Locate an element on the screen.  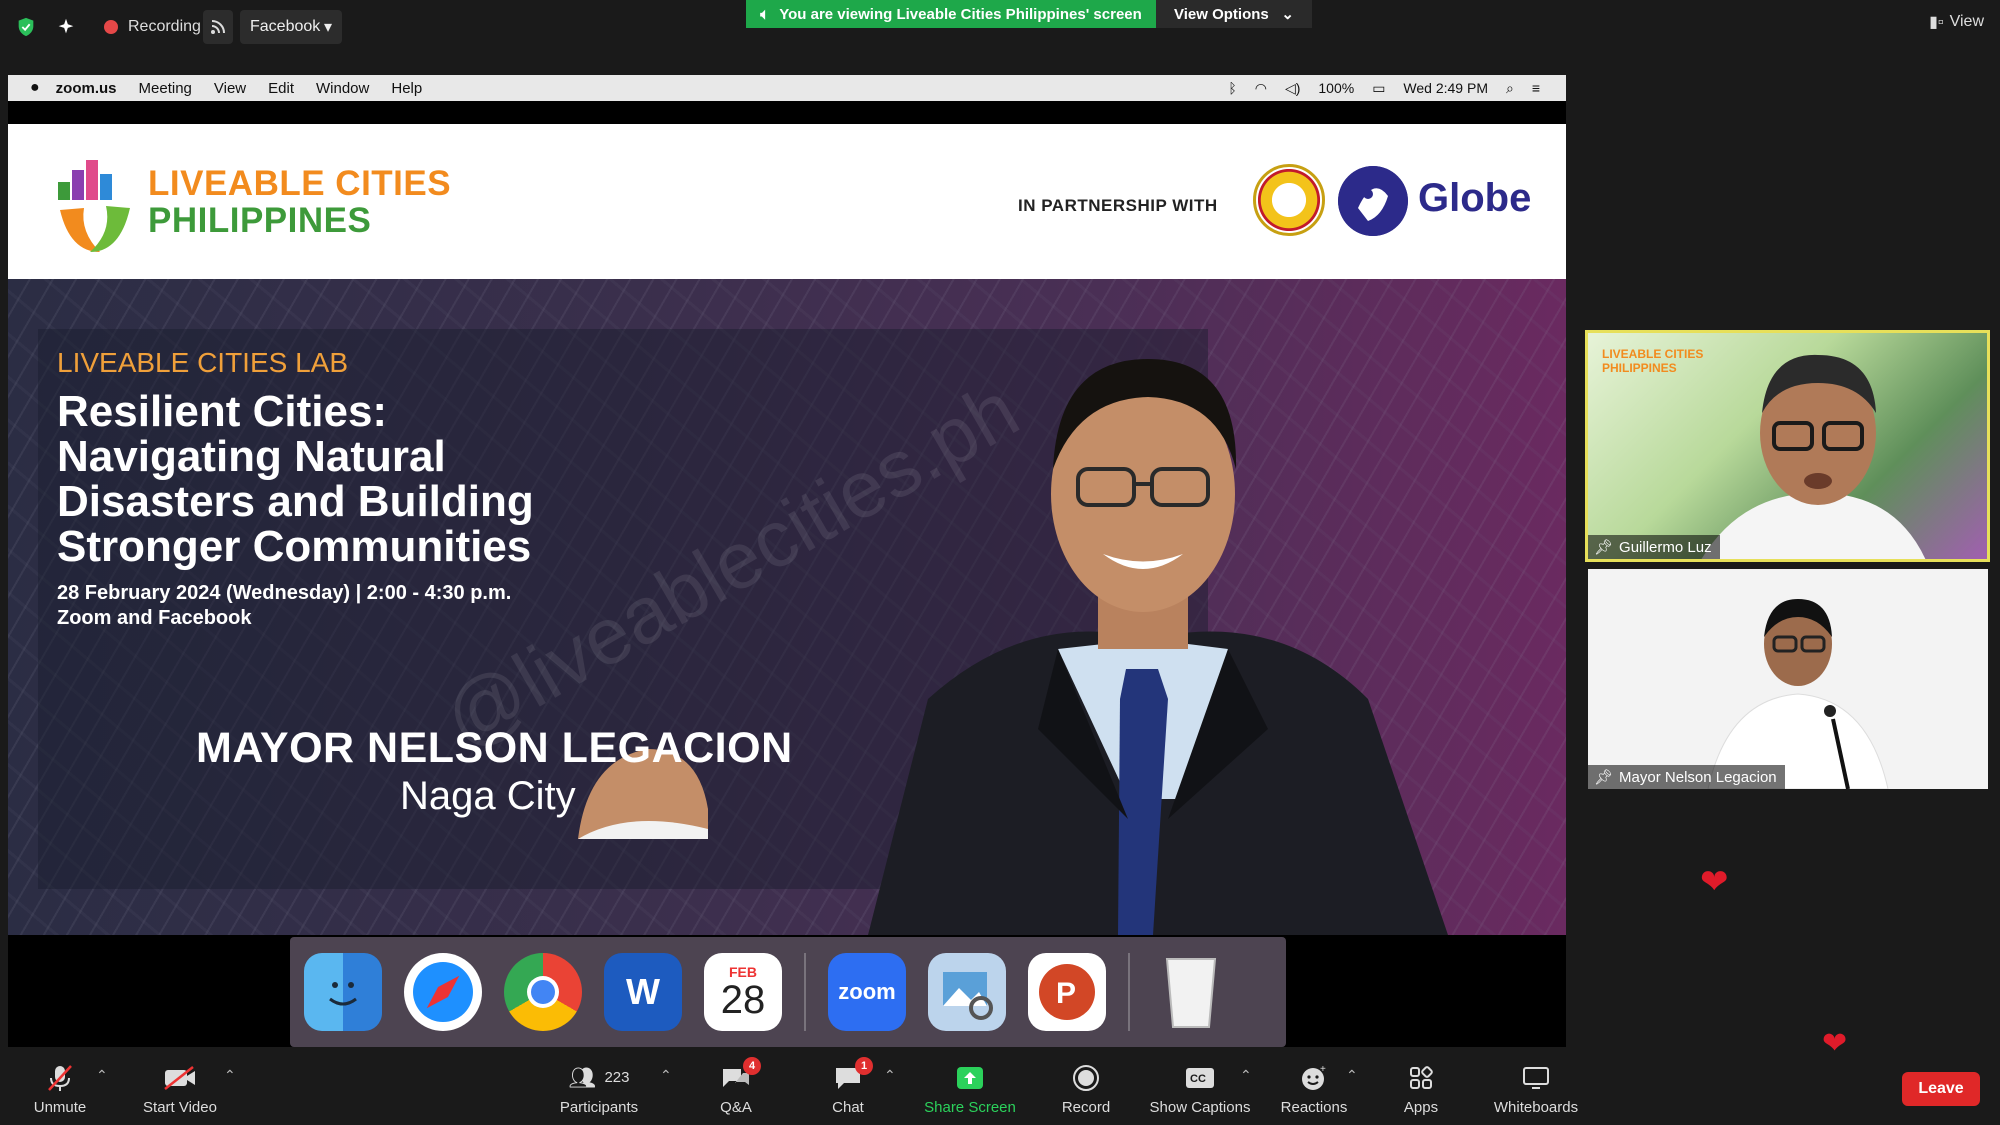
share-screen-button: Share Screen is located at coordinates (970, 1089).